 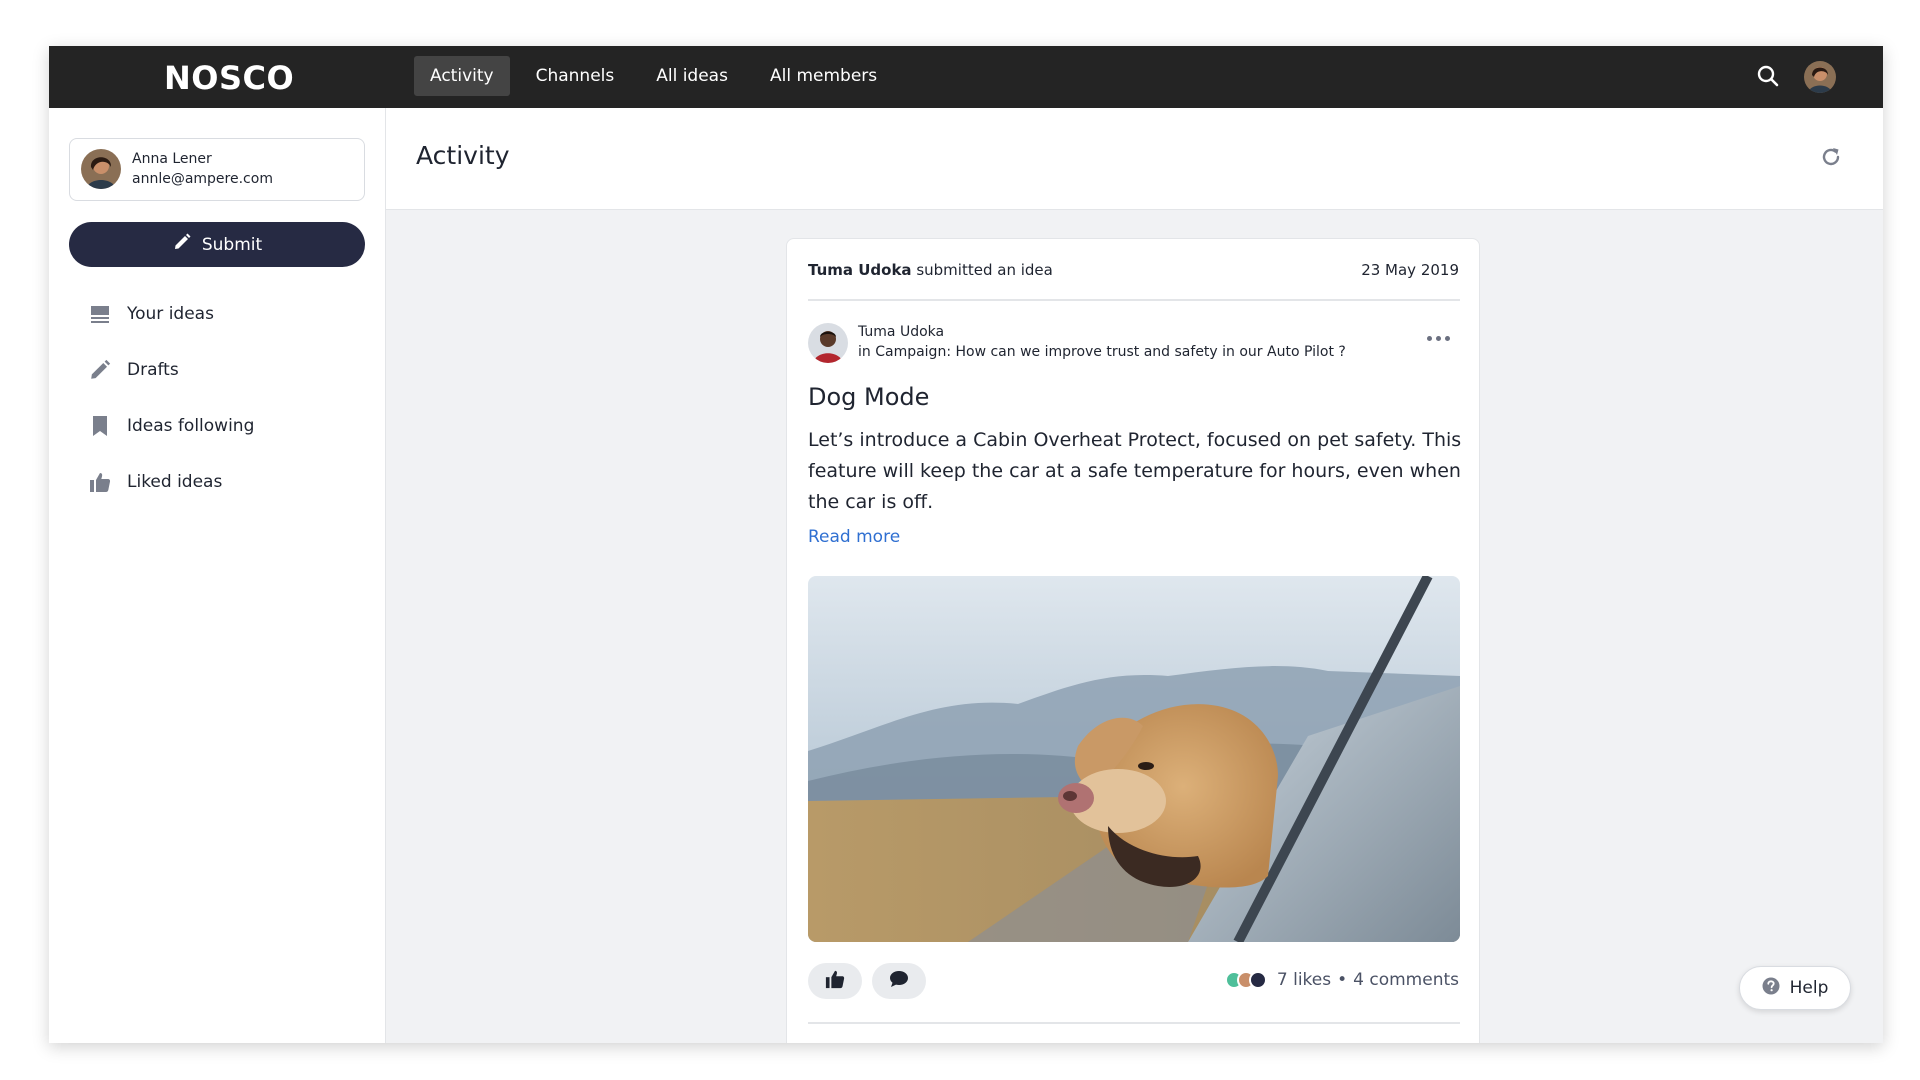 What do you see at coordinates (860, 270) in the screenshot?
I see `activity-actor: Tuma Udoka` at bounding box center [860, 270].